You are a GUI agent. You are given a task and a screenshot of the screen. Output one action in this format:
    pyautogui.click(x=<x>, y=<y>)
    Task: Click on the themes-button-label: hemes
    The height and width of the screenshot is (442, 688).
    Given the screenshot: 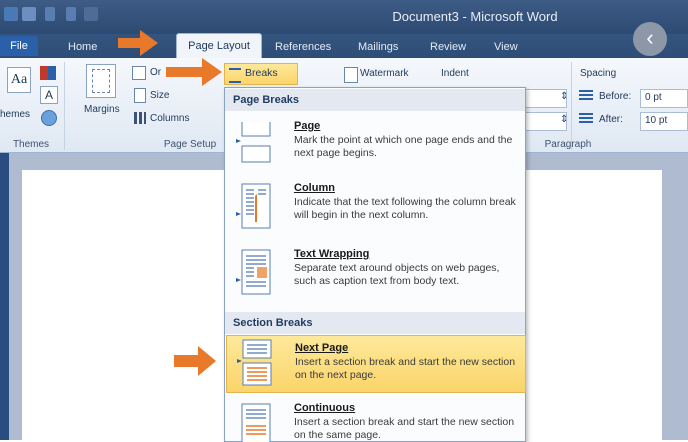 What is the action you would take?
    pyautogui.click(x=15, y=114)
    